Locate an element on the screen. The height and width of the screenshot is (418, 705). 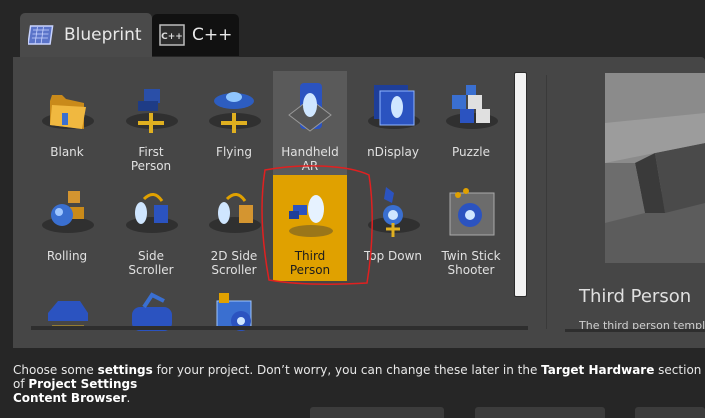
template-handheld-ar: Handheld AR is located at coordinates (310, 124).